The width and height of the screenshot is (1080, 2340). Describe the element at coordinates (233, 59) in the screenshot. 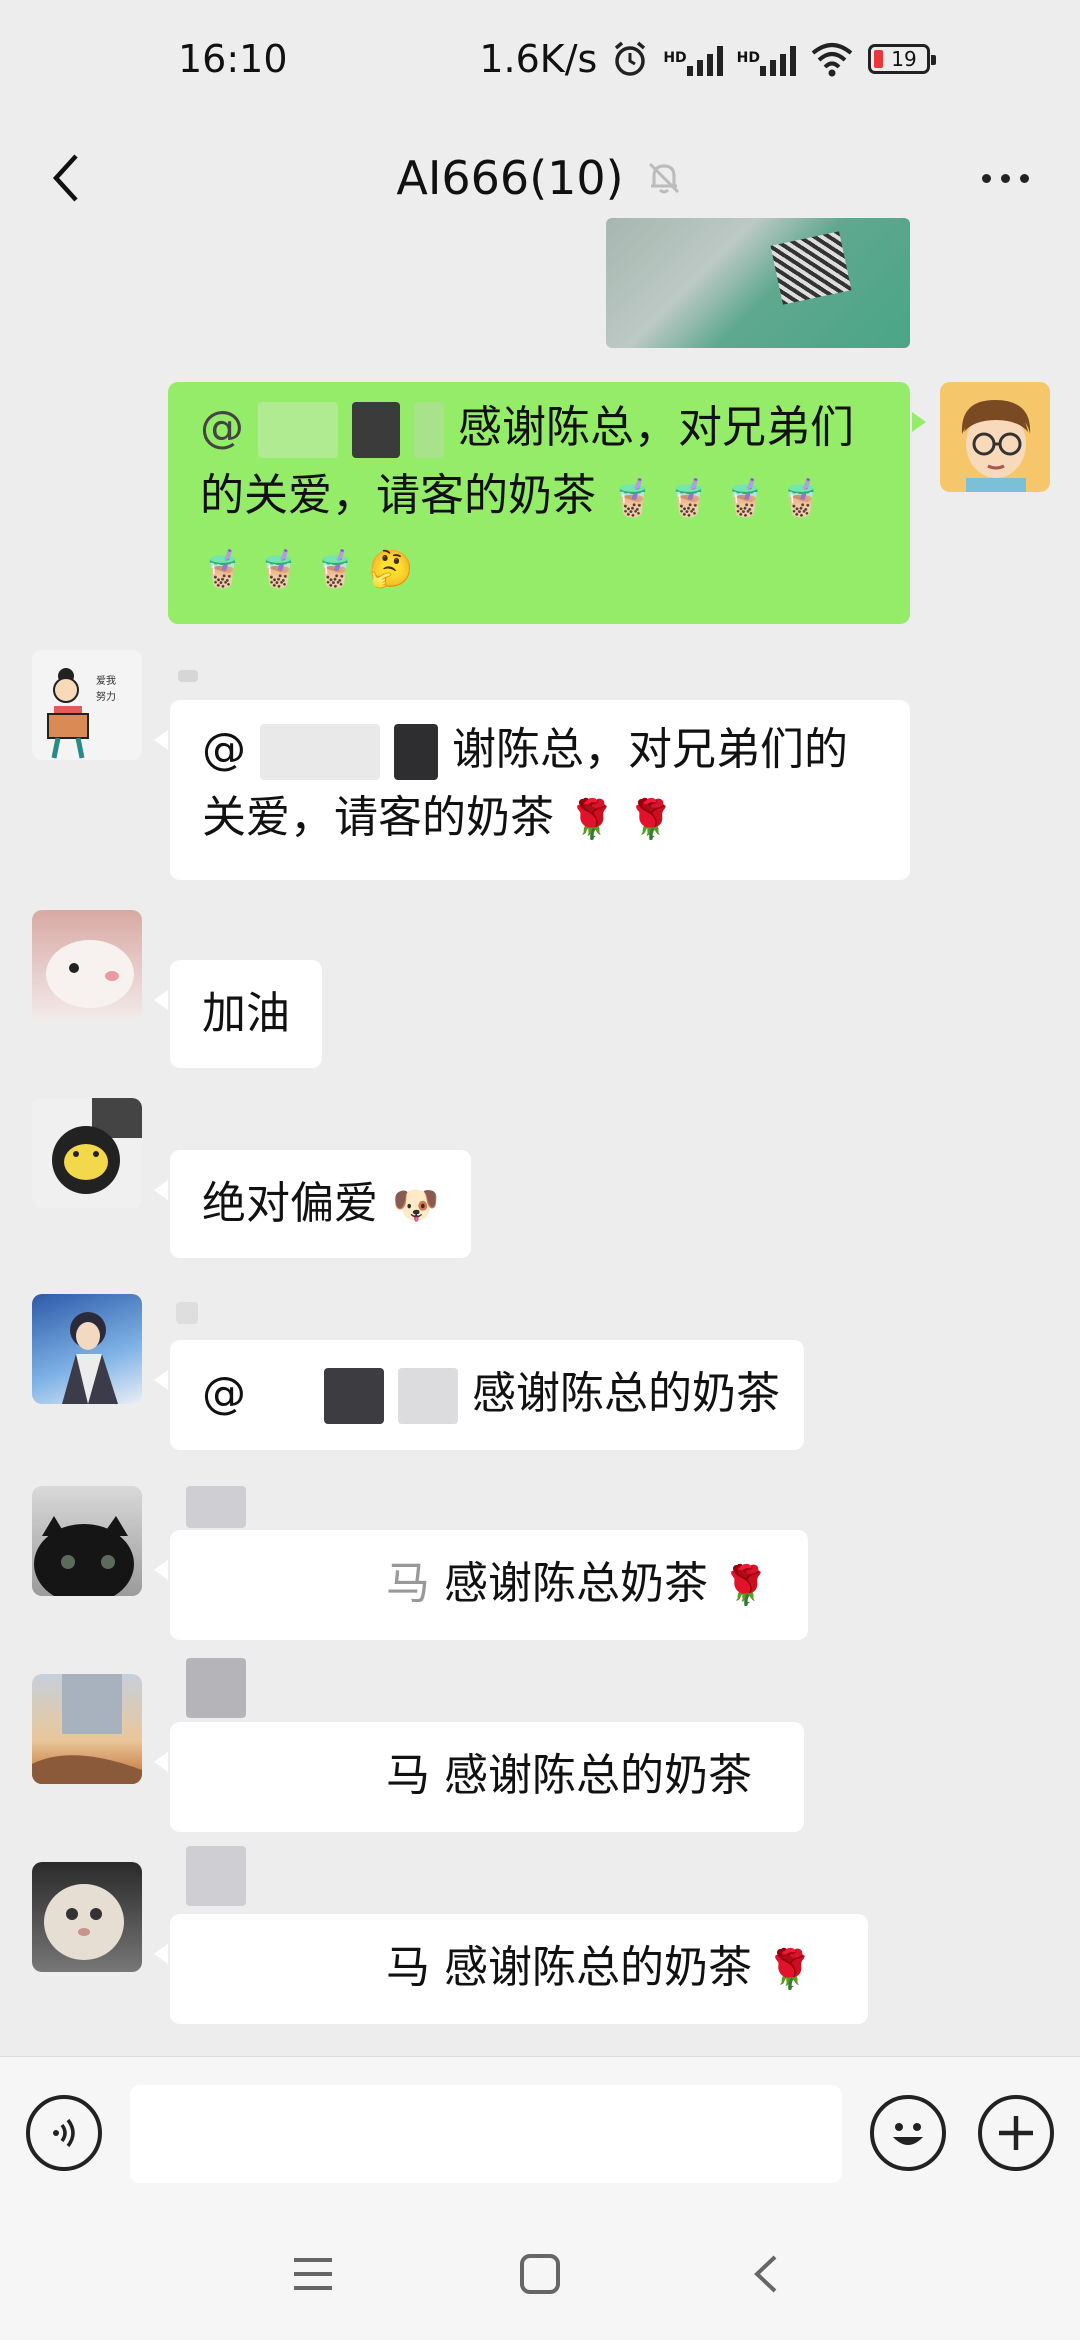

I see `status-time: 16:10` at that location.